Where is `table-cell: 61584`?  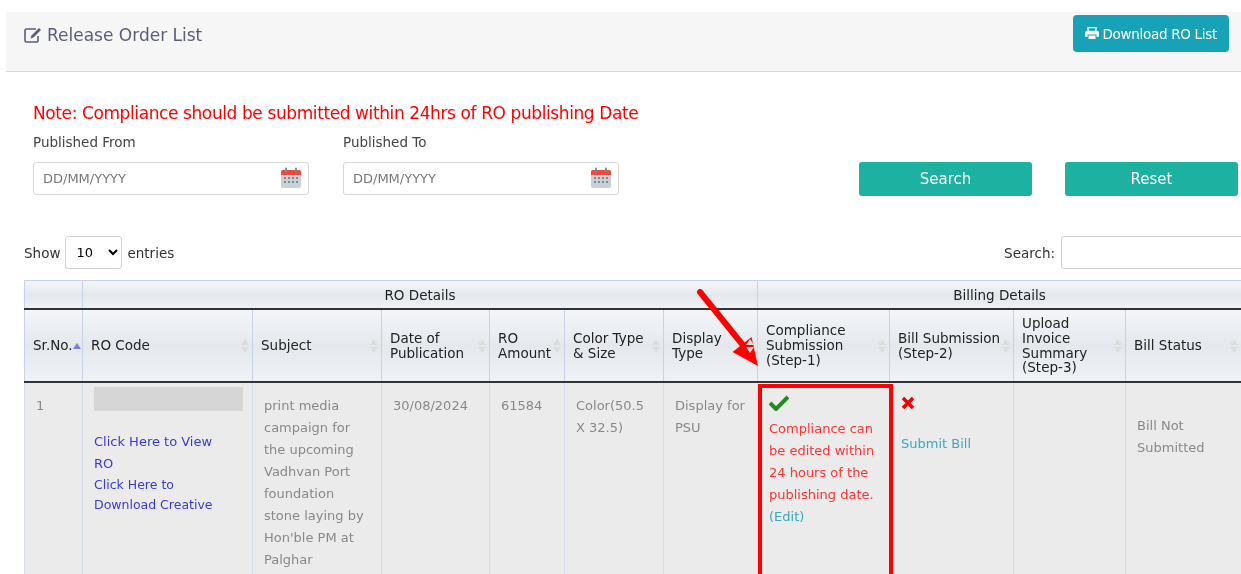
table-cell: 61584 is located at coordinates (522, 405).